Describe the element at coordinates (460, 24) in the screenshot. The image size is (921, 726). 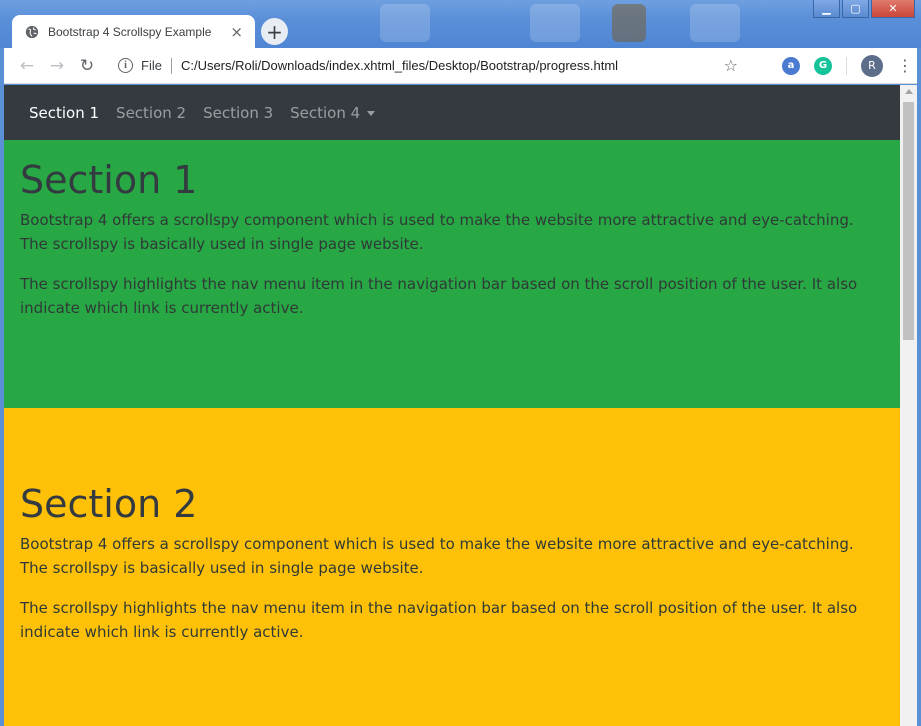
I see `window-titlebar: Bootstrap 4 Scrollspy Example × + ▁ ▢ ✕` at that location.